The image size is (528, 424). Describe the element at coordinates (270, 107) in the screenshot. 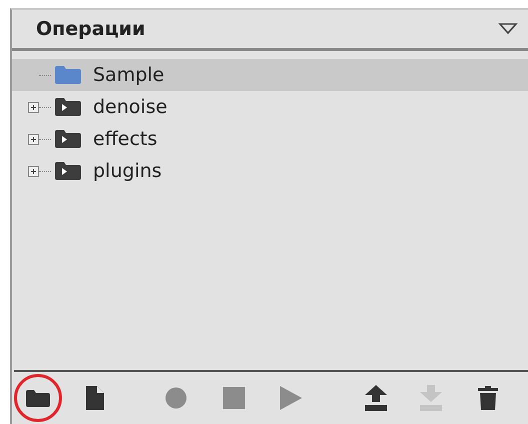

I see `tree-item: denoise` at that location.